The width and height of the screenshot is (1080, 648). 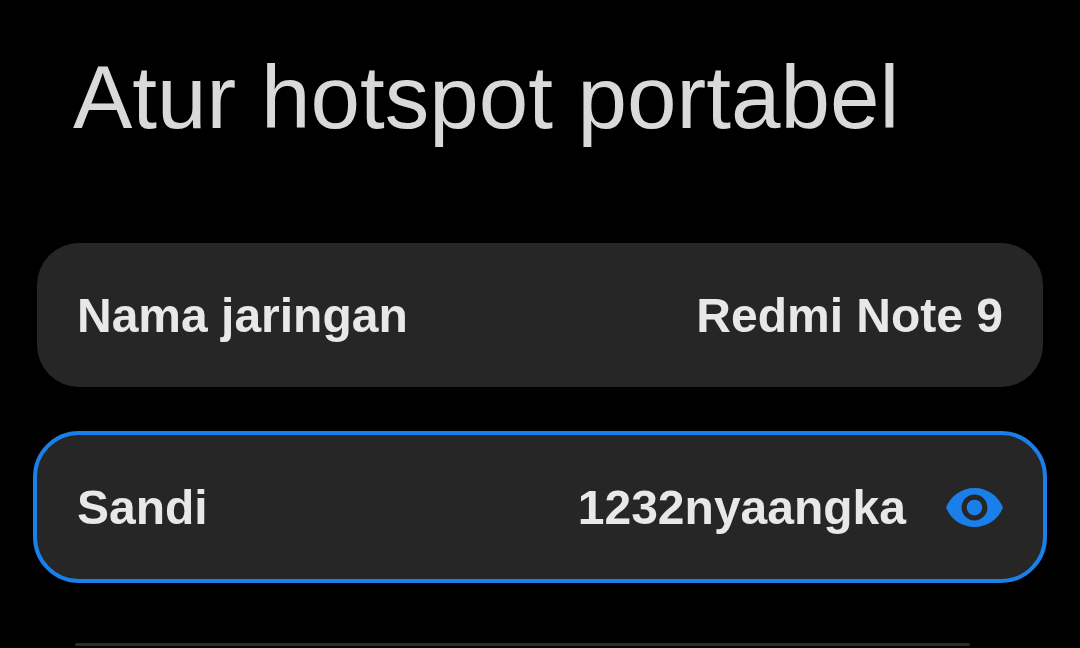 What do you see at coordinates (143, 507) in the screenshot?
I see `field-label: Sandi` at bounding box center [143, 507].